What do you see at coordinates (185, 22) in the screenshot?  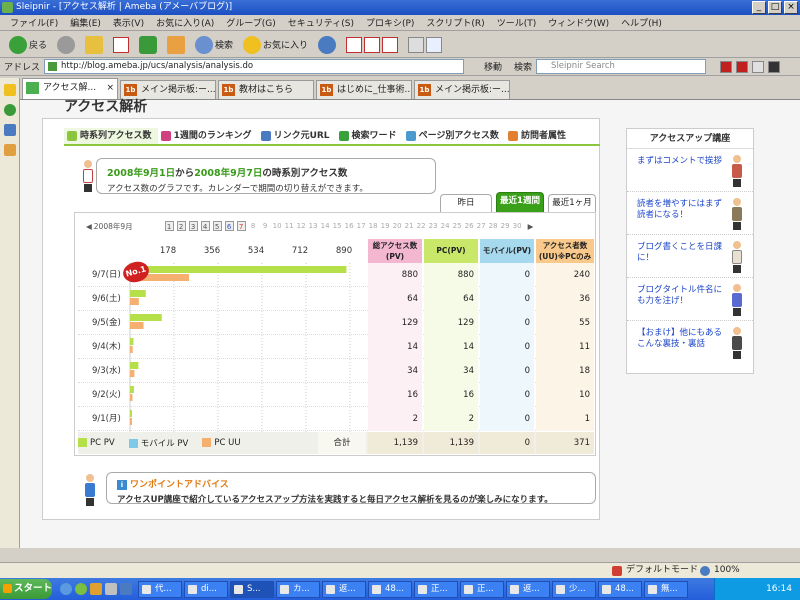 I see `menu-favorites: お気に入り(A)` at bounding box center [185, 22].